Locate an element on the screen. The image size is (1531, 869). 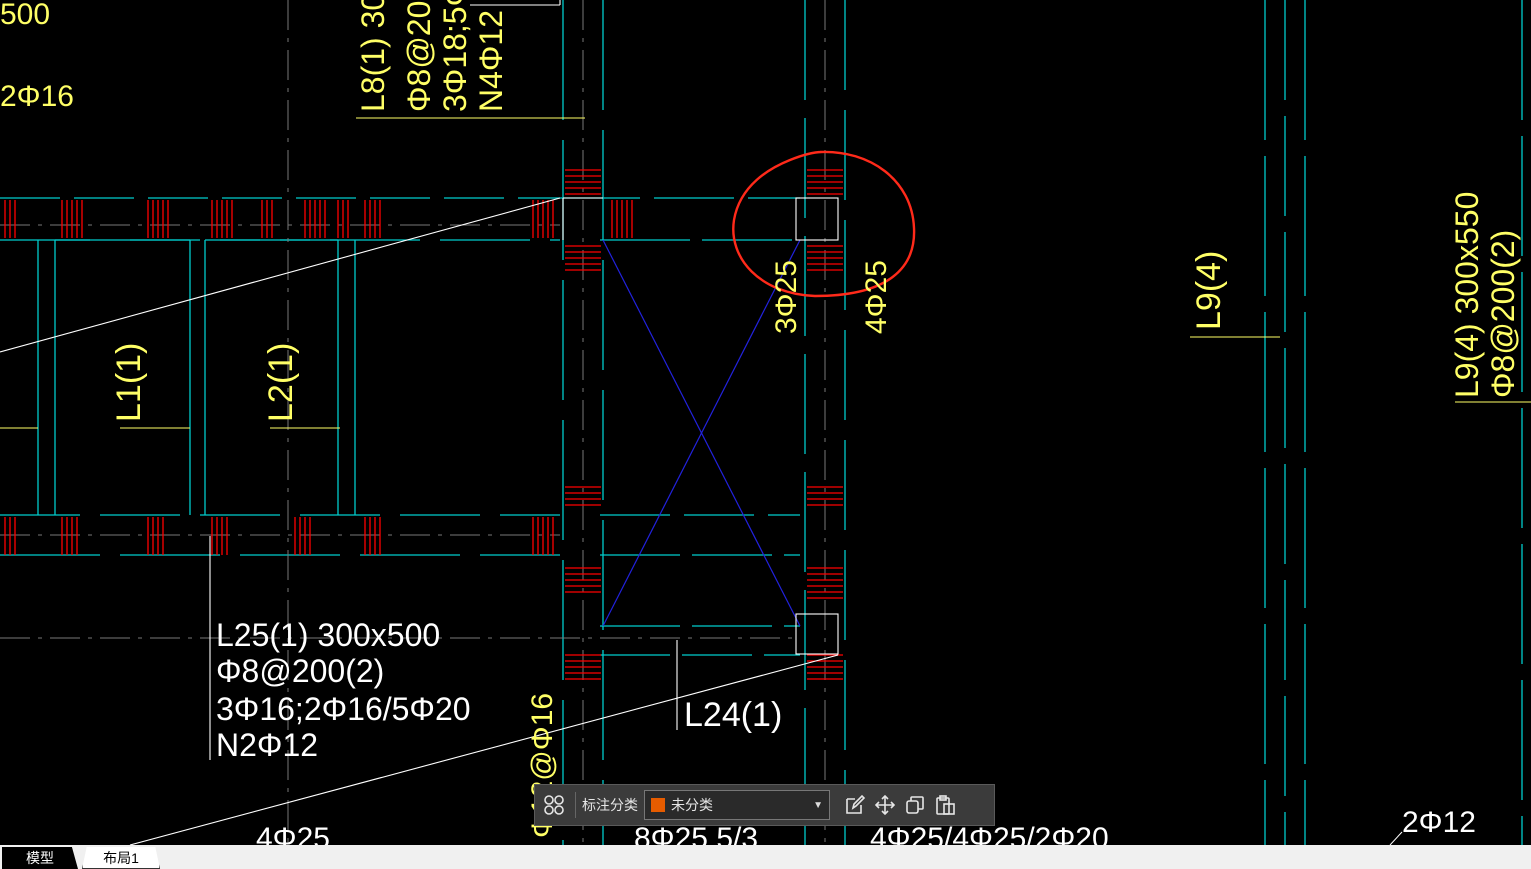
tab-model: 模型 is located at coordinates (40, 858).